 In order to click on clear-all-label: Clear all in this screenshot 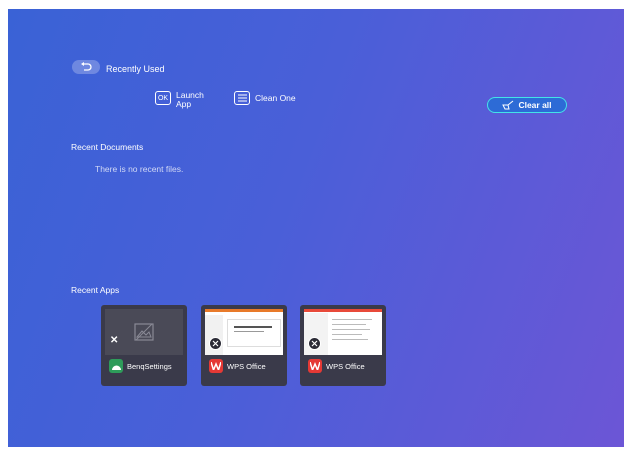, I will do `click(535, 105)`.